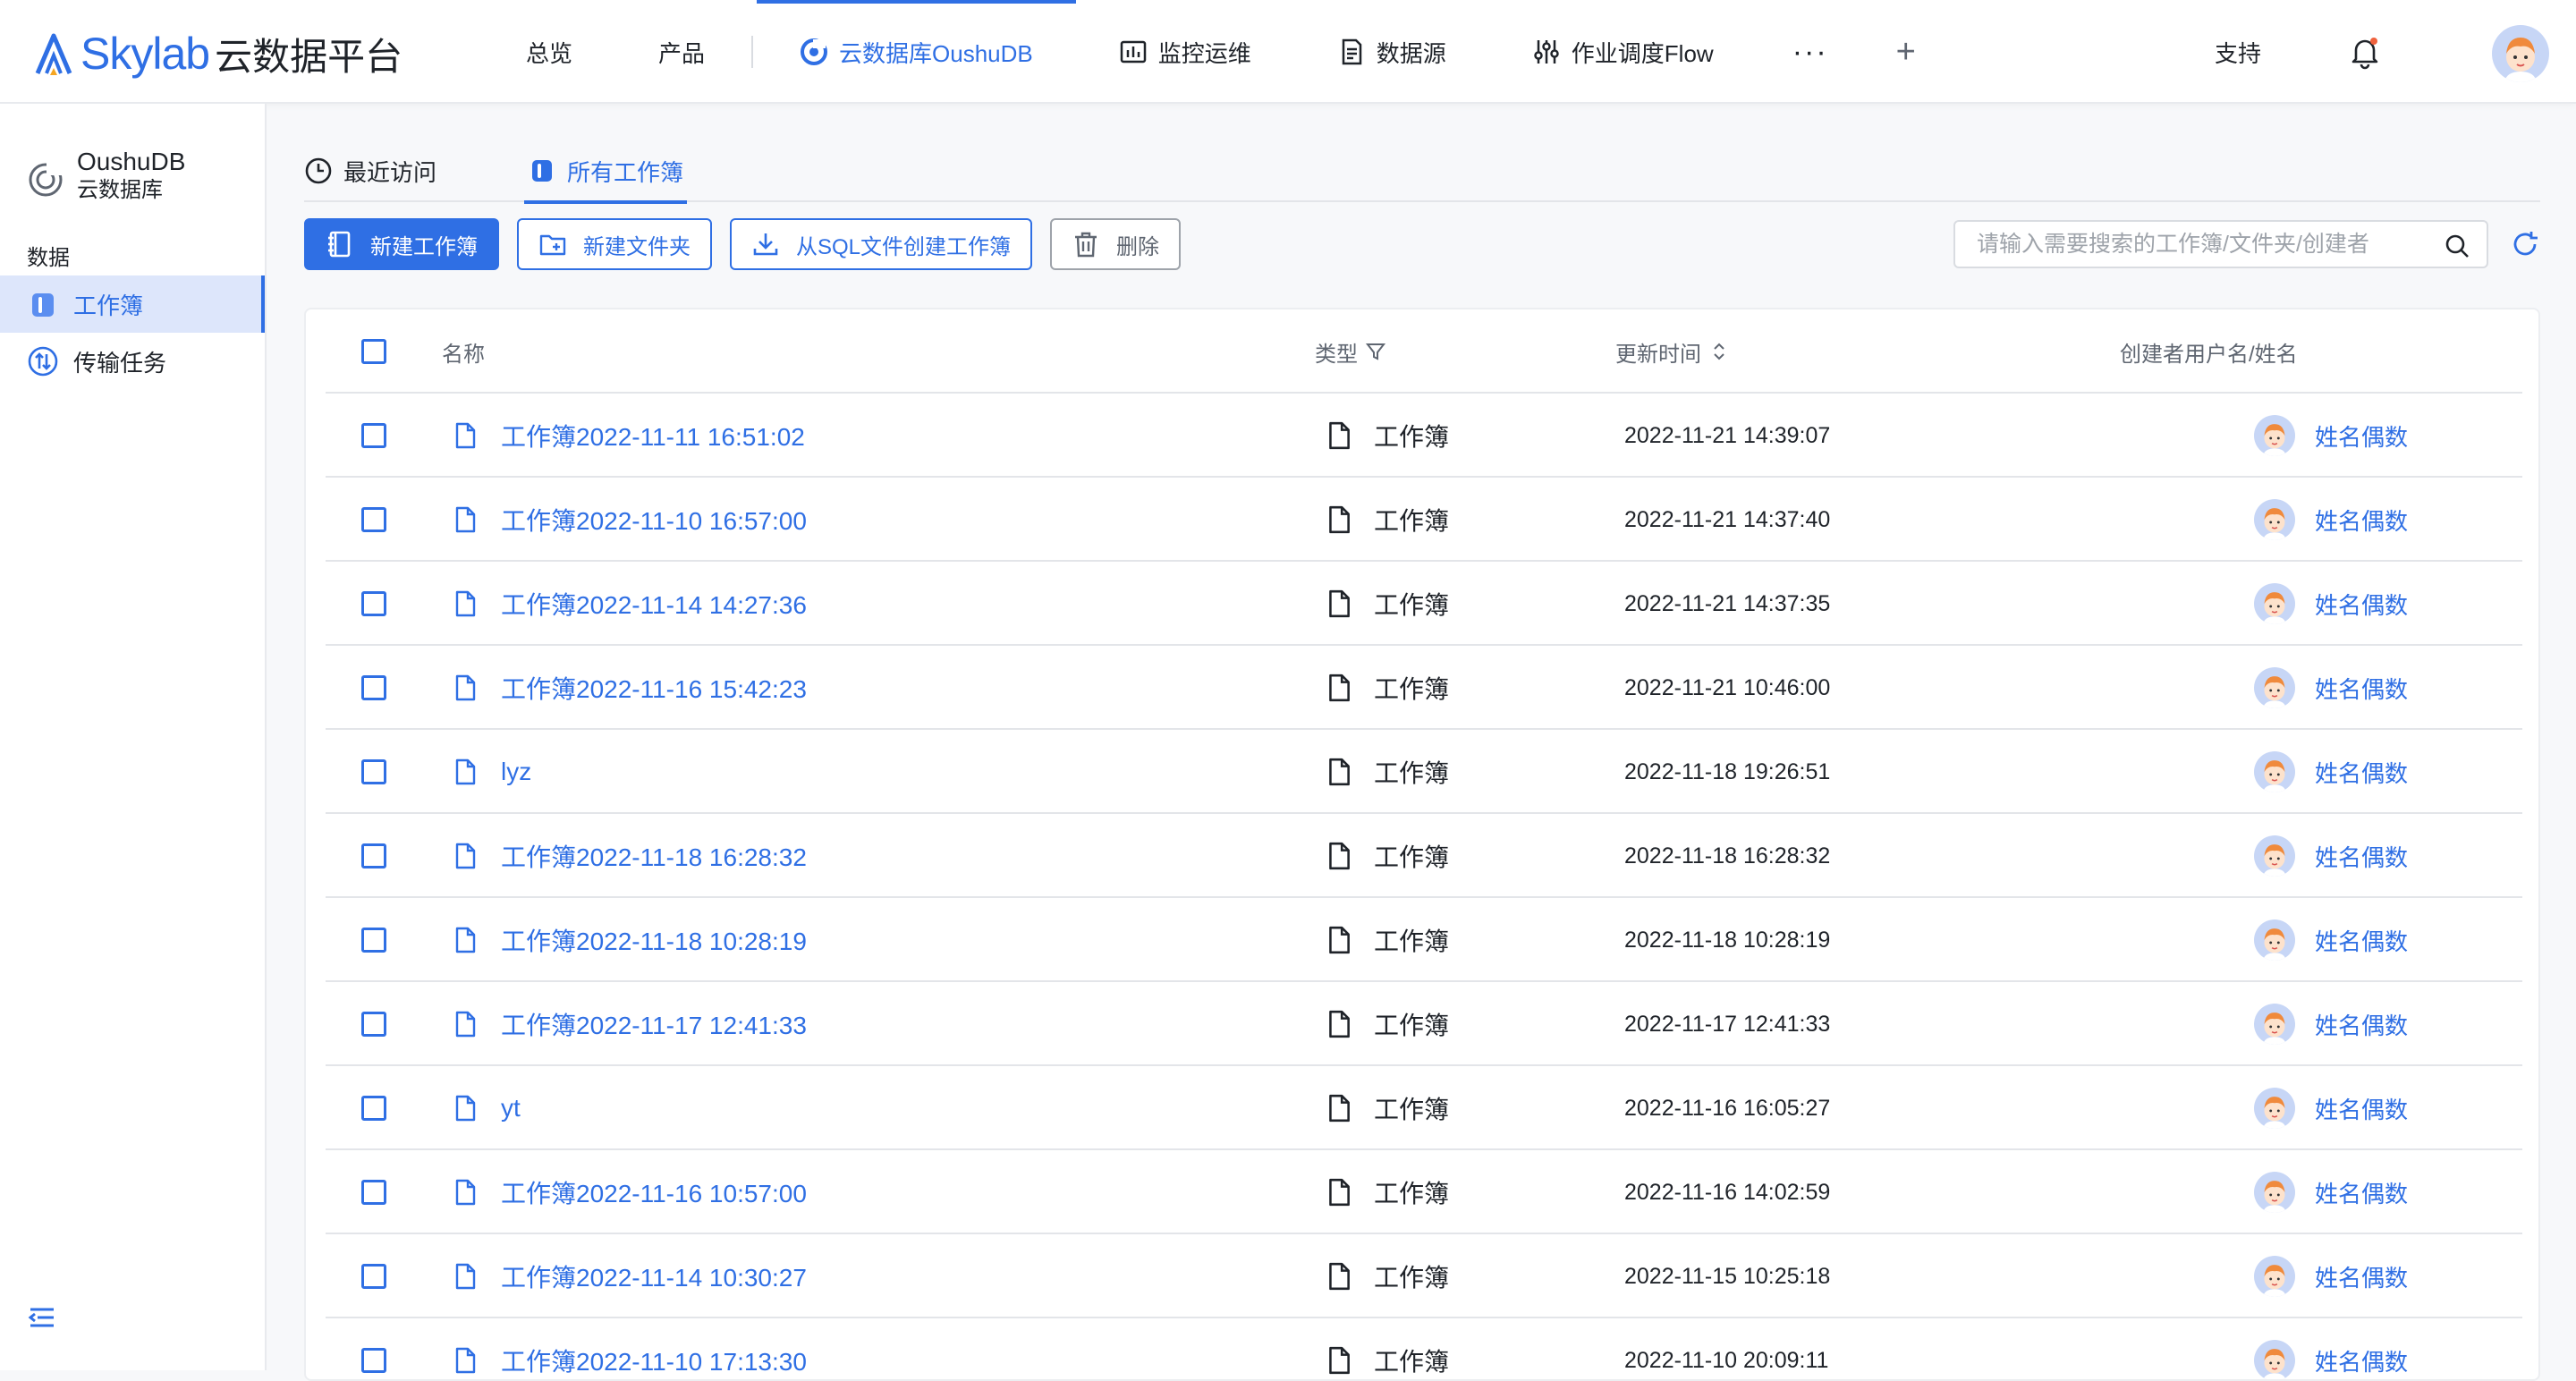  Describe the element at coordinates (629, 1348) in the screenshot. I see `workbook-name-link: 工作簿2022-11-10 17:13:30` at that location.